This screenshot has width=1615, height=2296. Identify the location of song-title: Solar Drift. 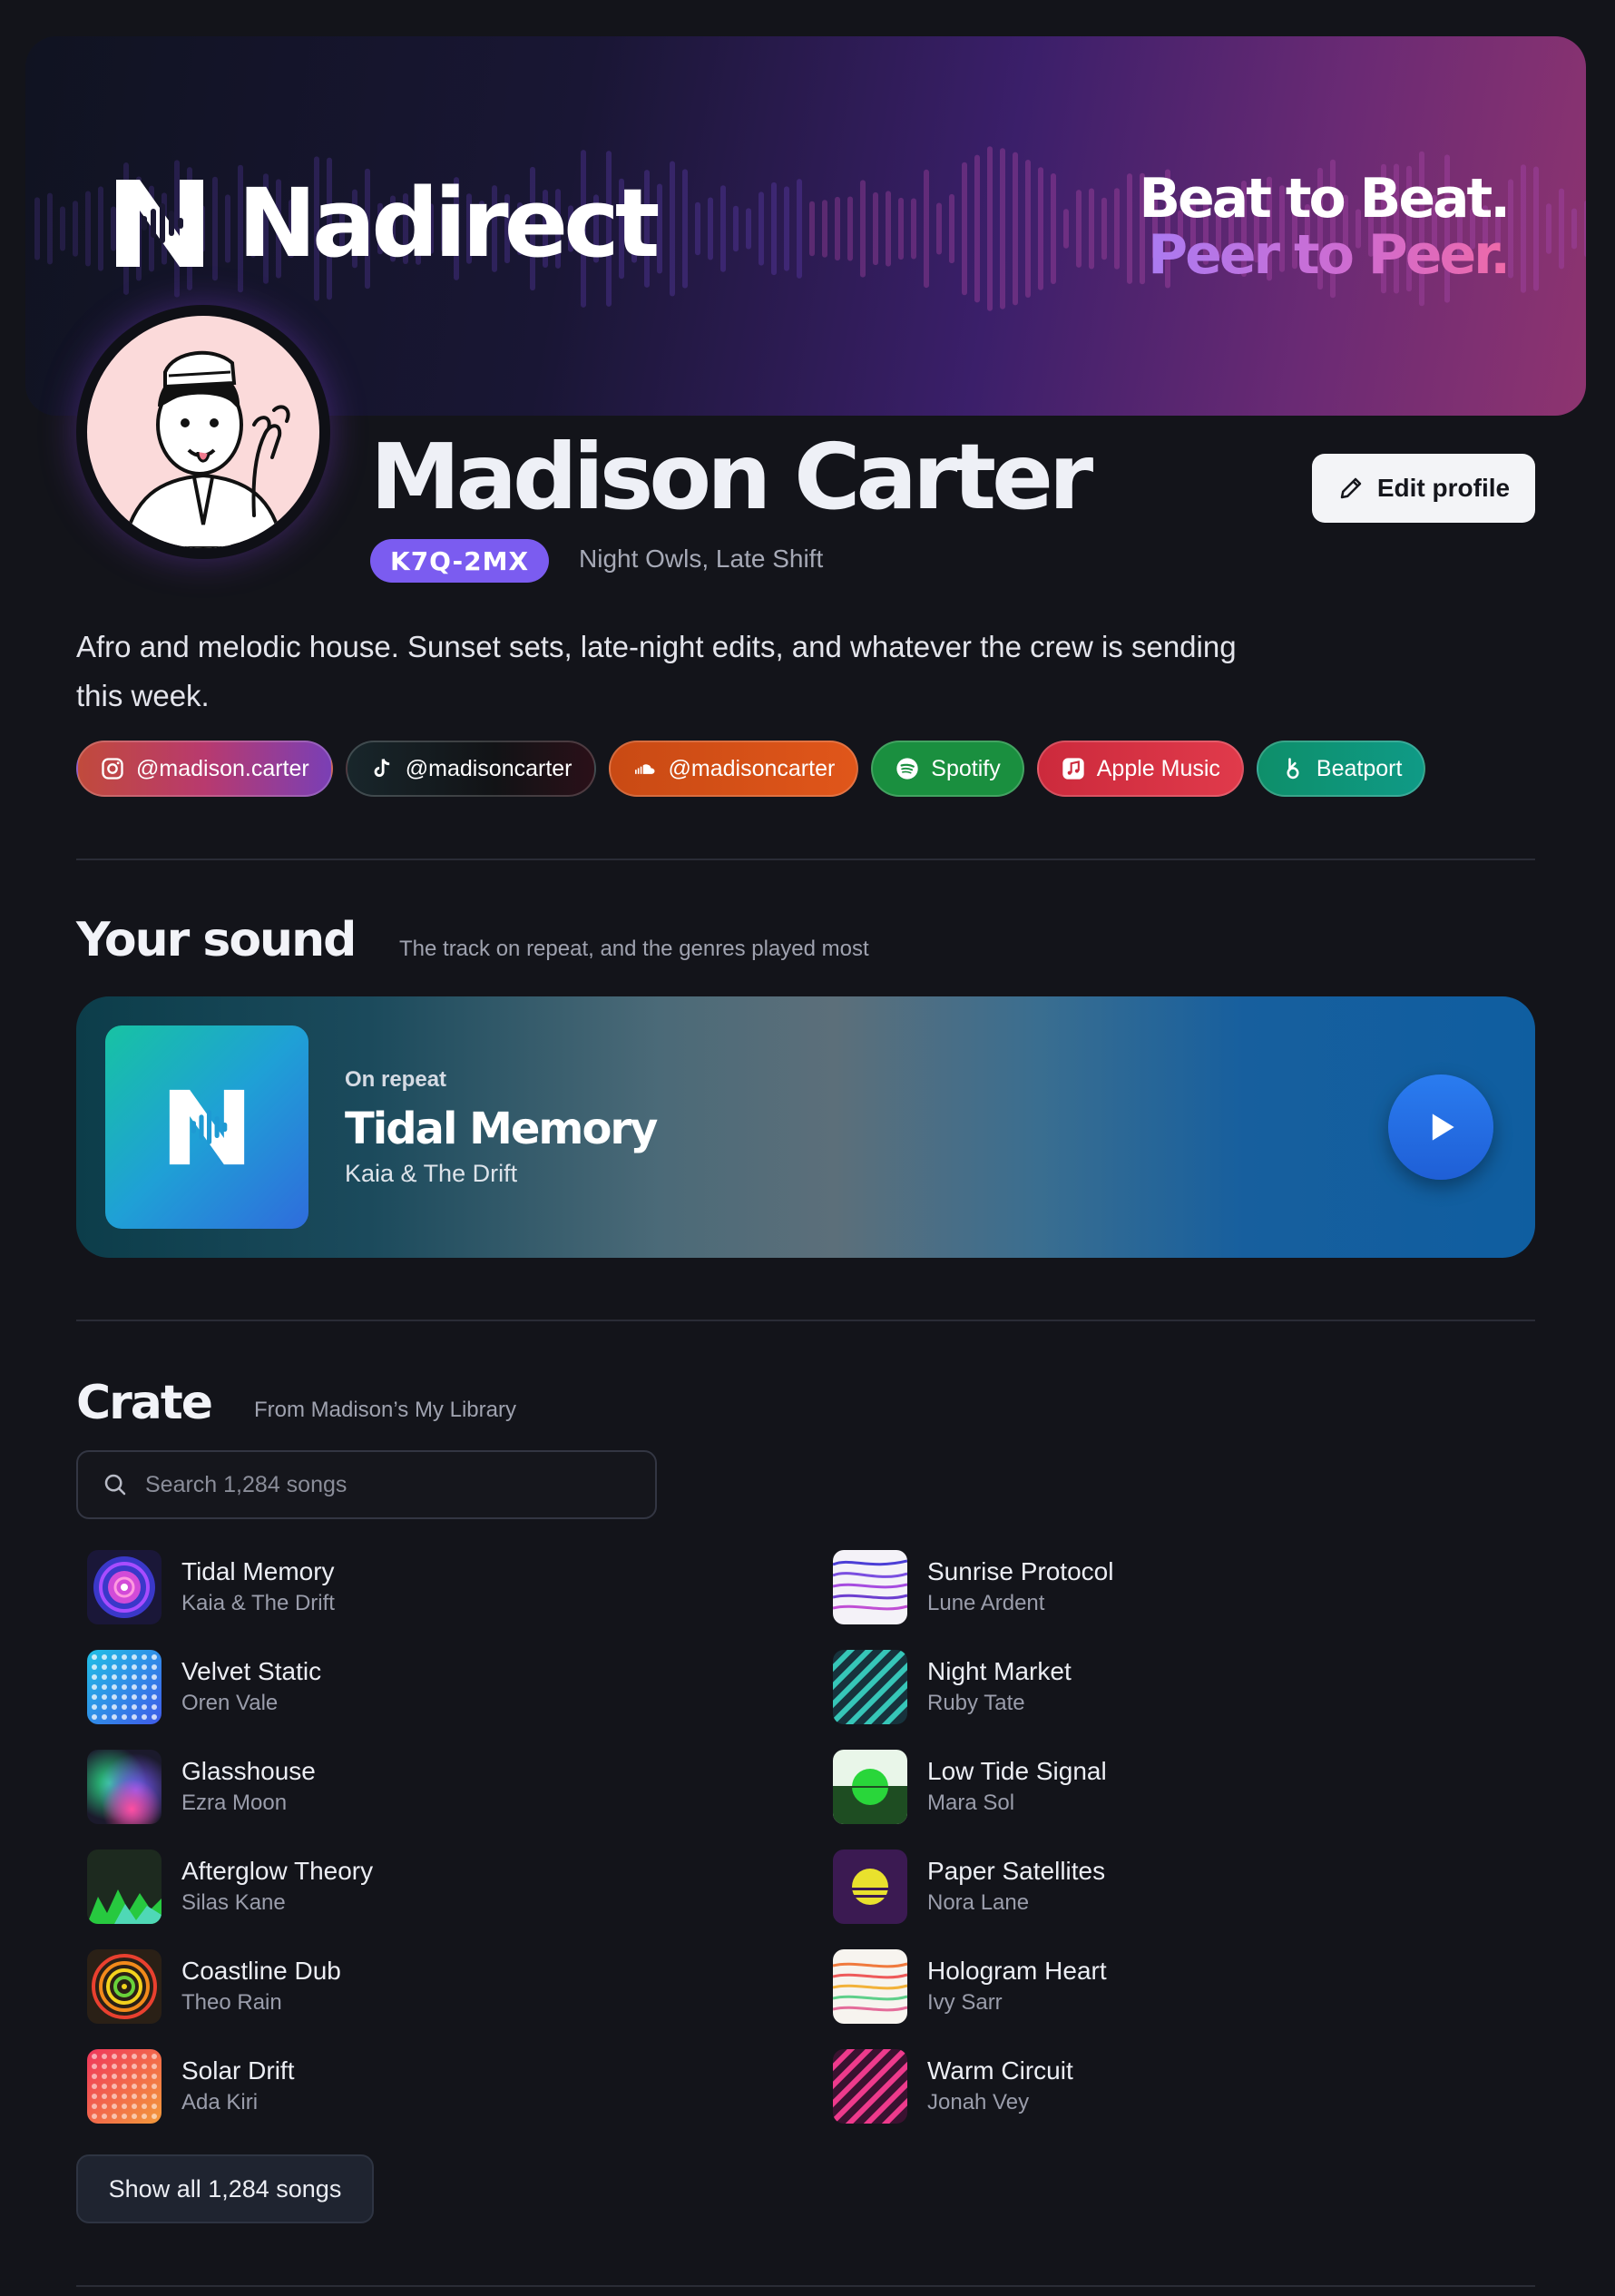
(238, 2070).